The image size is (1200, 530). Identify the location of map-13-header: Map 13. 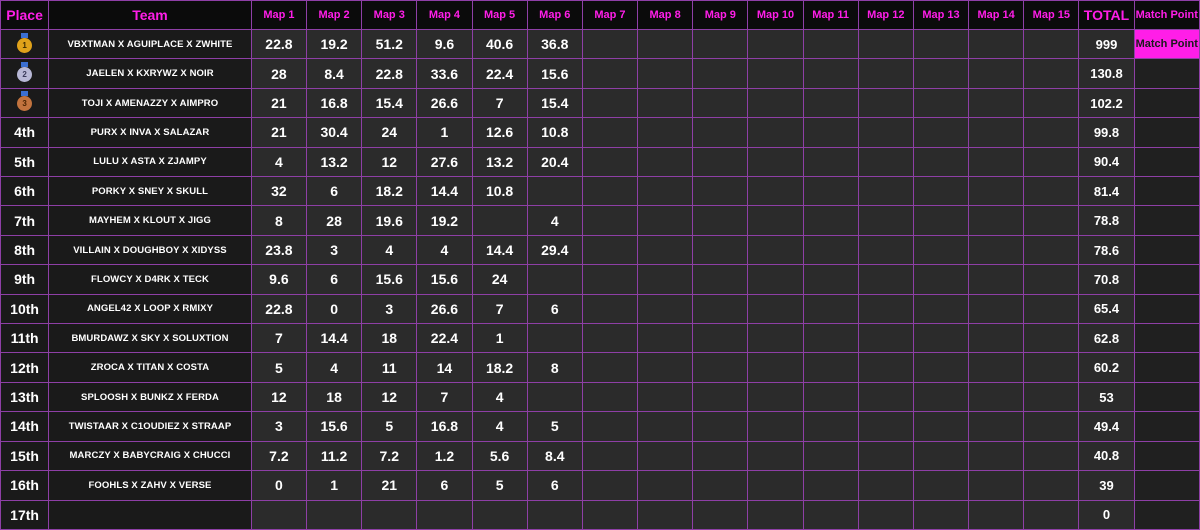
(941, 15).